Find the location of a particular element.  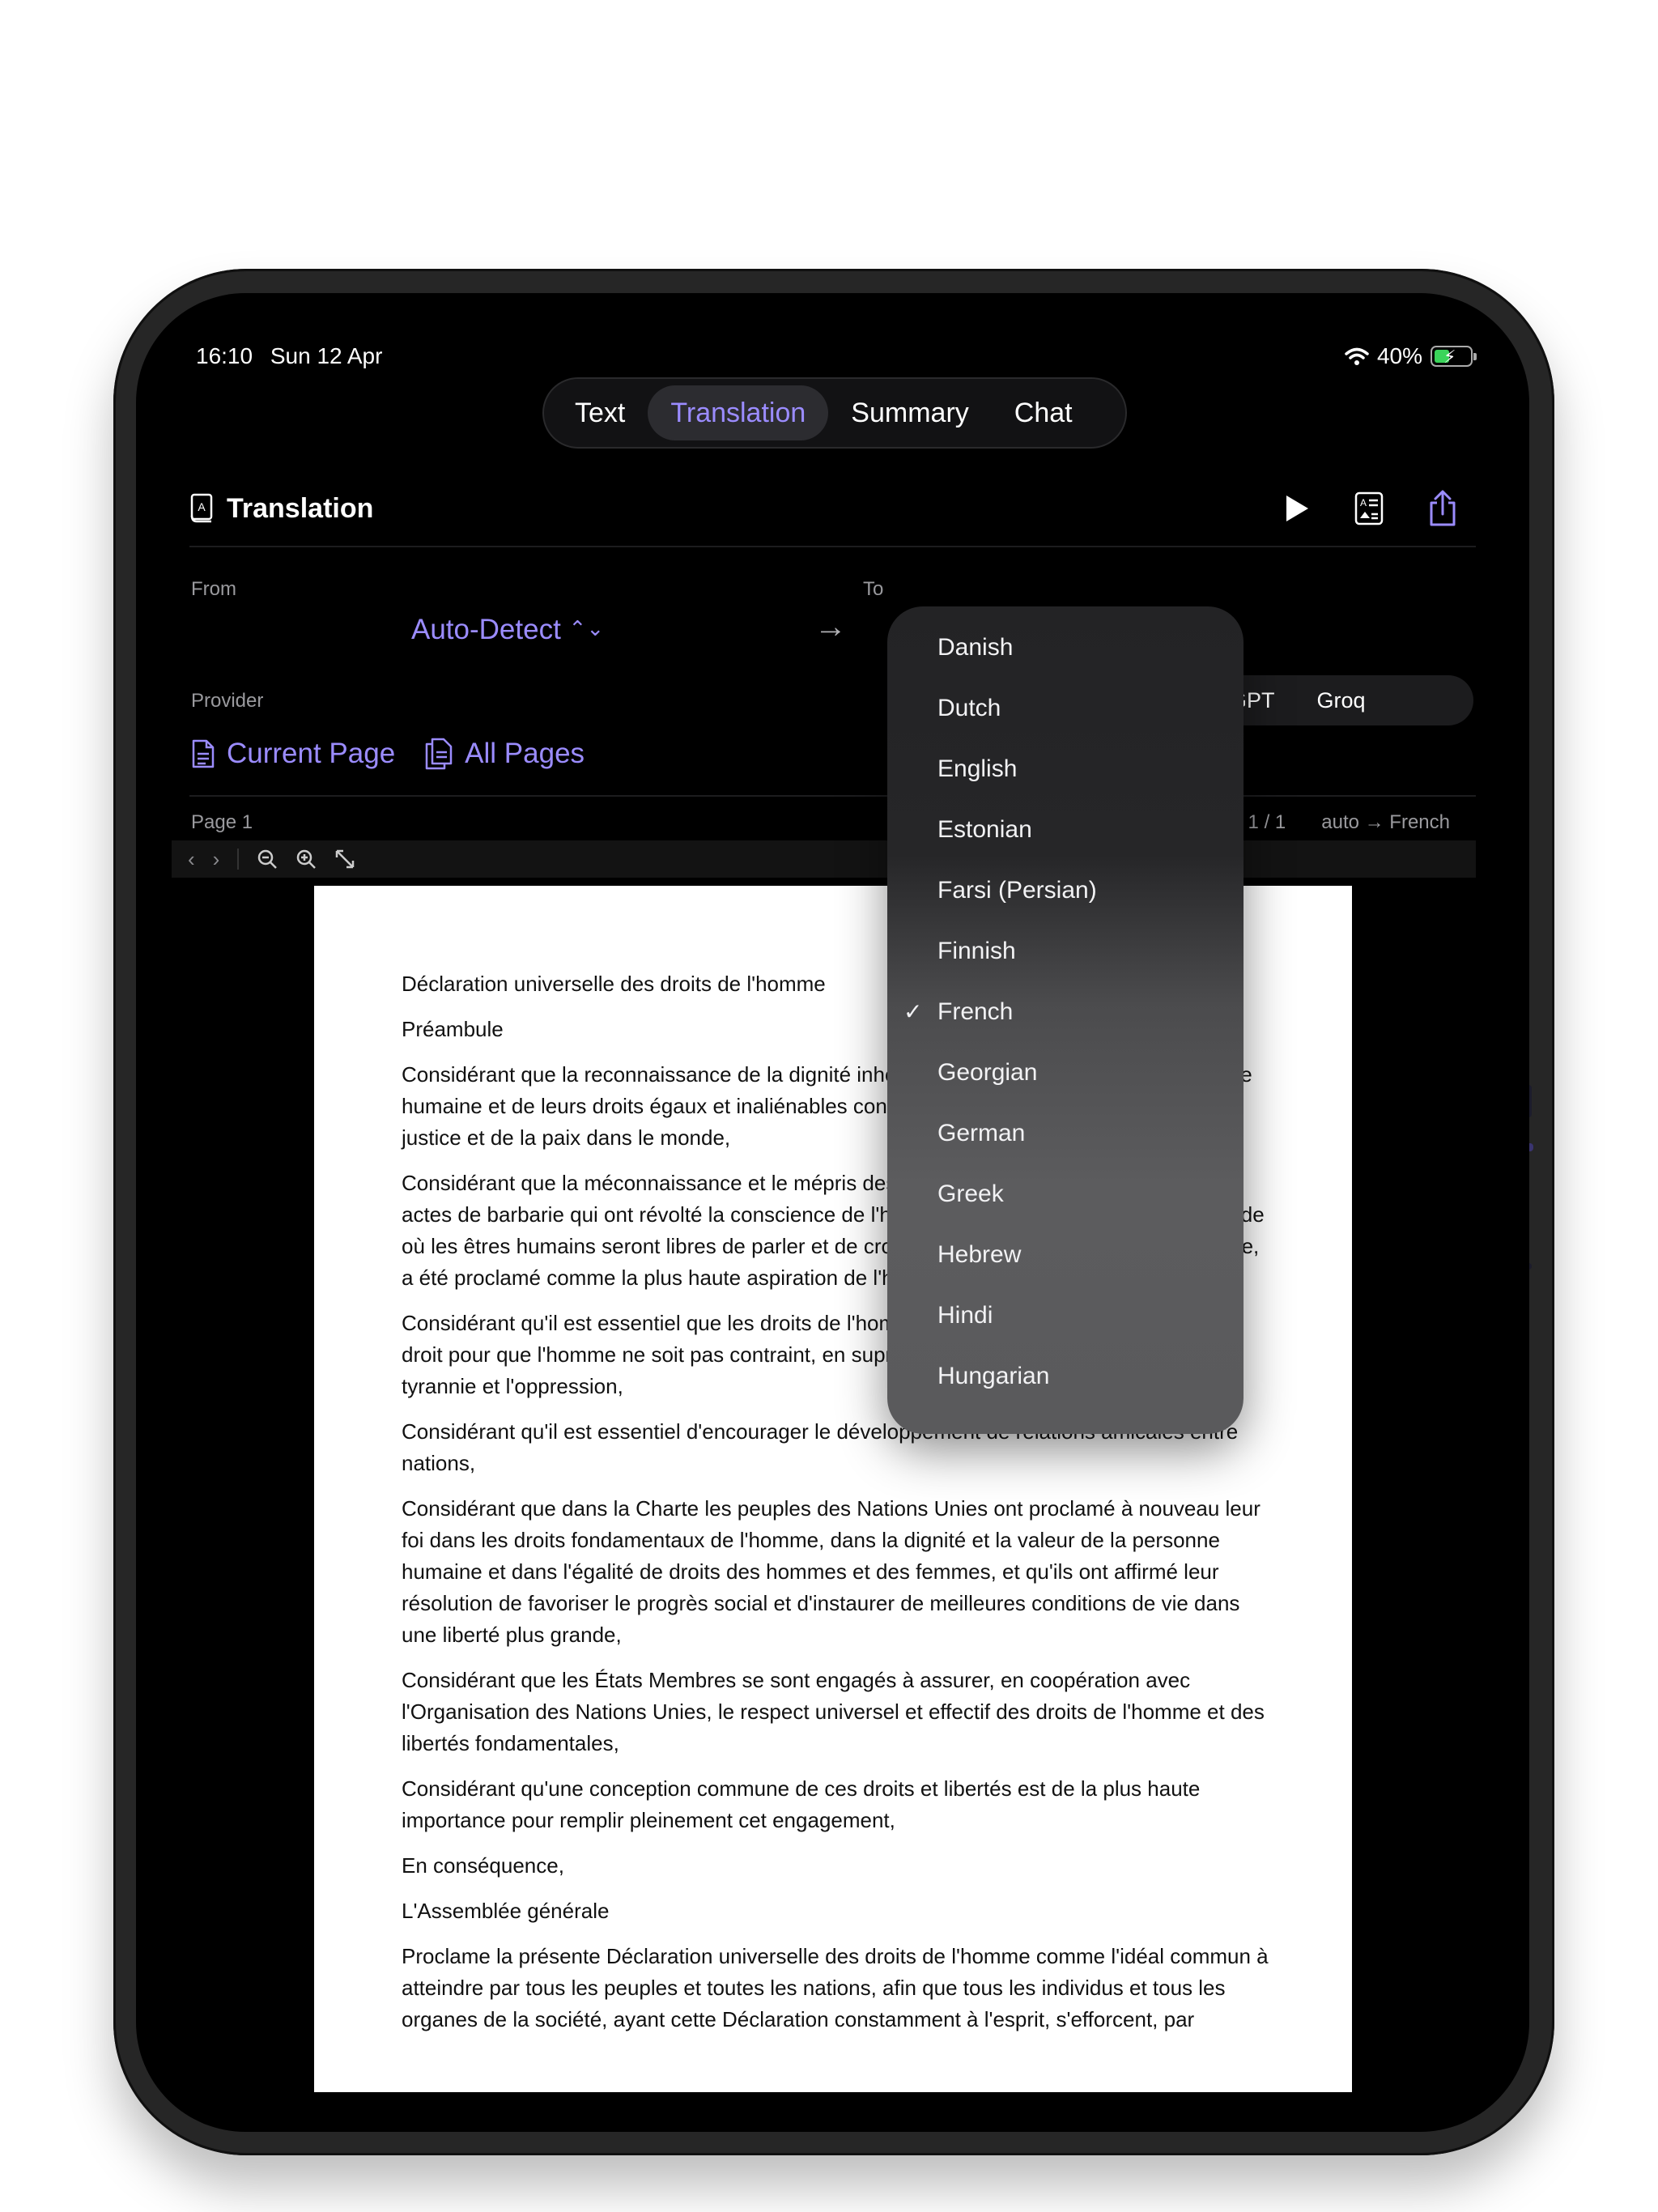

pages-icon is located at coordinates (439, 754).